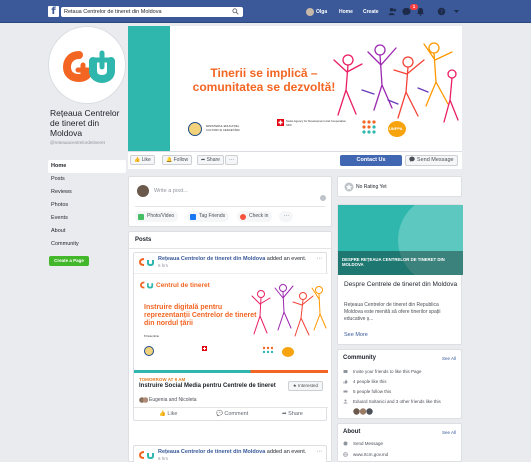  I want to click on rating-text: No Rating Yet, so click(371, 187).